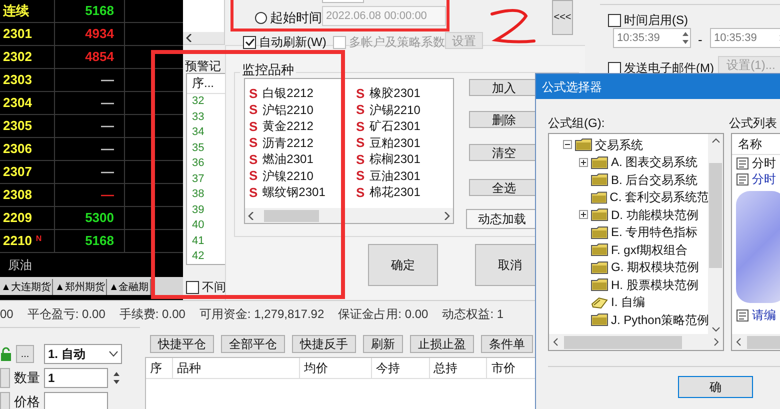 Image resolution: width=780 pixels, height=409 pixels. I want to click on market-tab: ▲大连期货, so click(26, 287).